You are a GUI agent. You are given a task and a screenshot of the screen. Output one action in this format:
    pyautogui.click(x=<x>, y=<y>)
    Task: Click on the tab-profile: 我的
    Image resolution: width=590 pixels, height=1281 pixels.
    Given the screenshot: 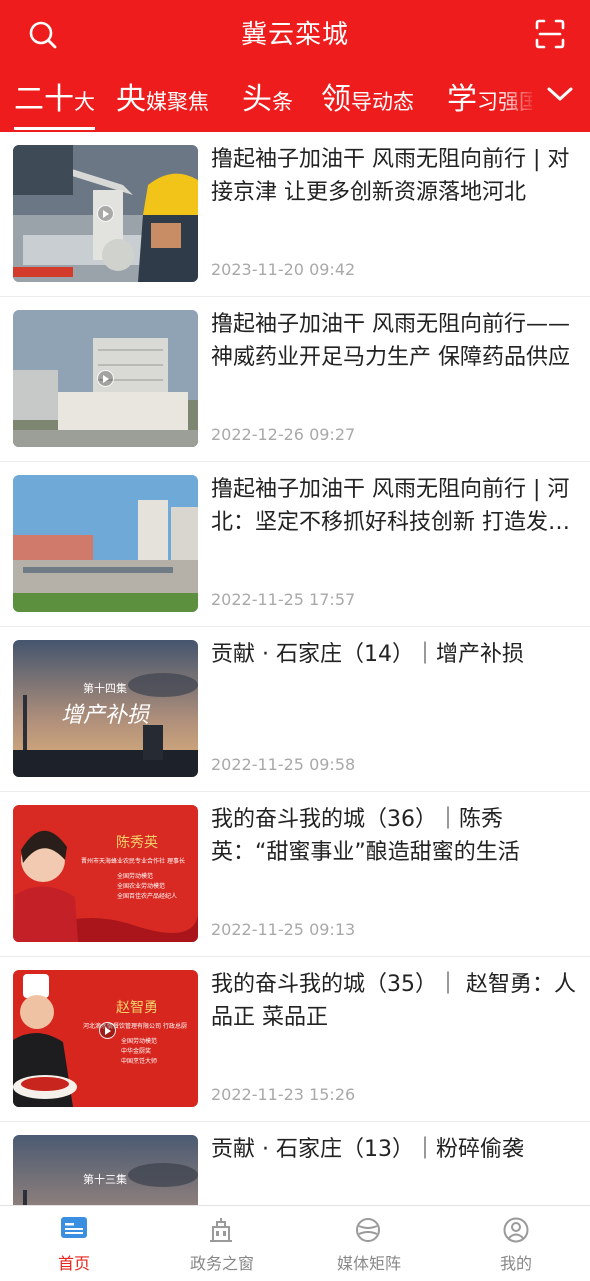 What is the action you would take?
    pyautogui.click(x=516, y=1243)
    